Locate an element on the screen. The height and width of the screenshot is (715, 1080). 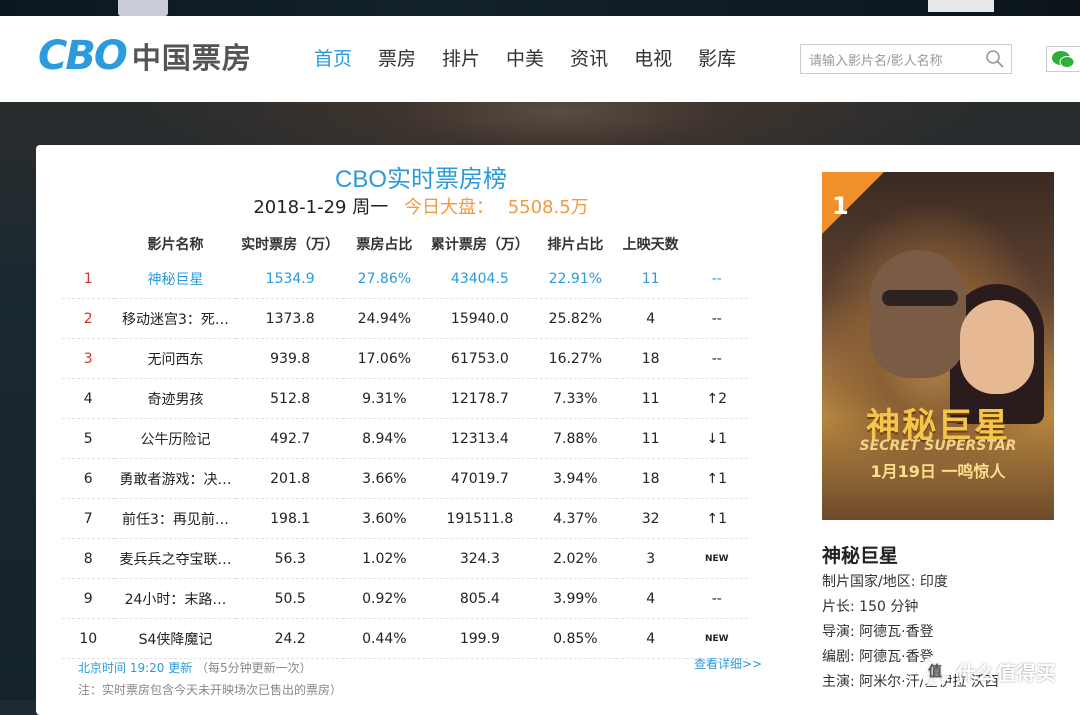
meta-country: 制片国家/地区: 印度 is located at coordinates (885, 582).